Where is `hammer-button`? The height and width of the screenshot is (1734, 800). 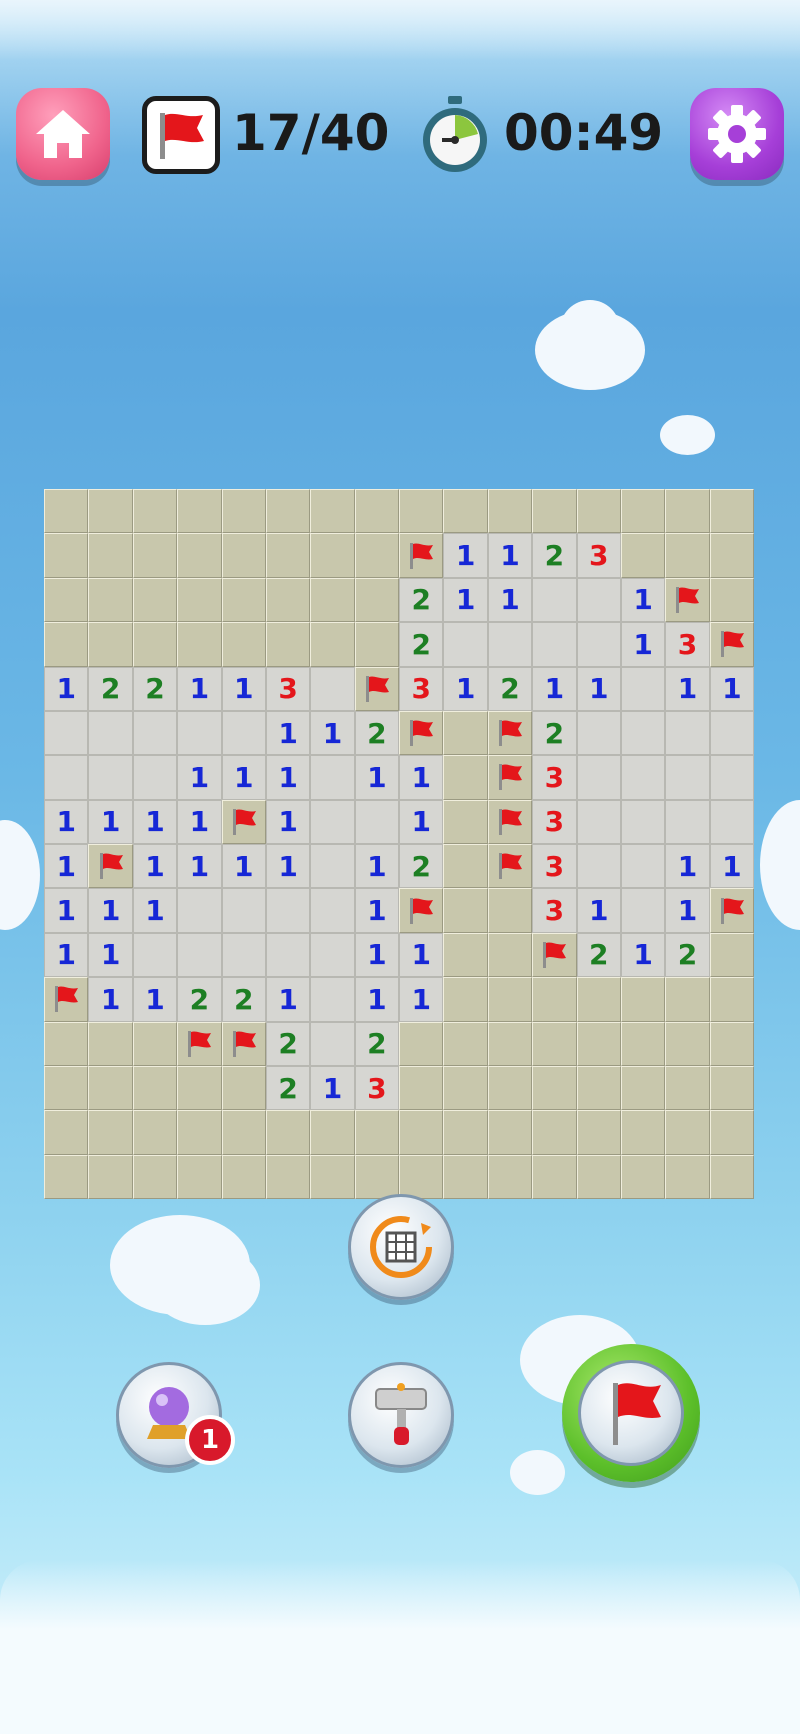
hammer-button is located at coordinates (401, 1415).